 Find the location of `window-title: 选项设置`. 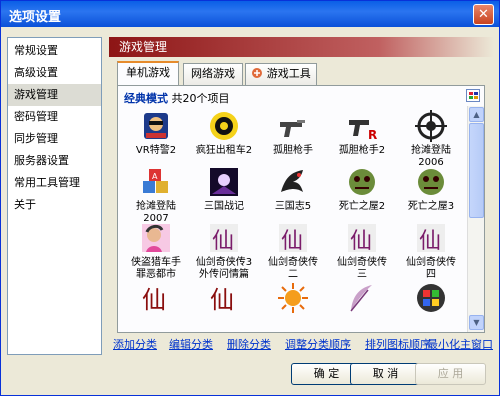

window-title: 选项设置 is located at coordinates (35, 17).